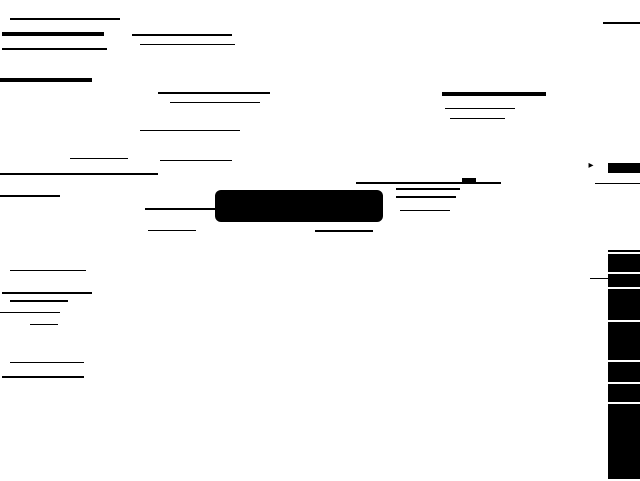 This screenshot has height=481, width=640. I want to click on top-left-header, so click(65, 50).